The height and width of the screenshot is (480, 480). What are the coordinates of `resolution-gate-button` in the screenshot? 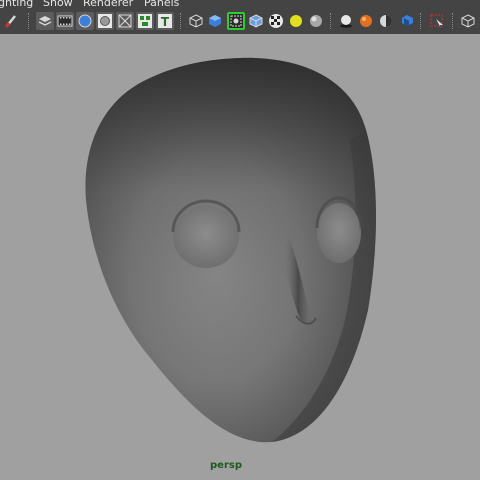 It's located at (145, 21).